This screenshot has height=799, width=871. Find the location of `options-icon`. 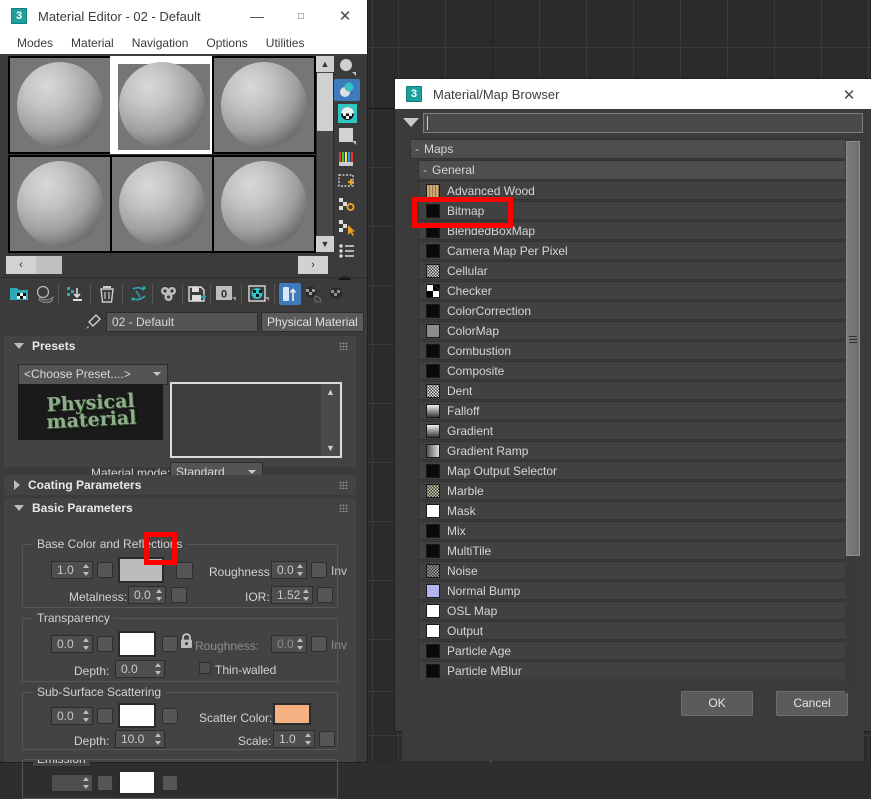

options-icon is located at coordinates (347, 205).